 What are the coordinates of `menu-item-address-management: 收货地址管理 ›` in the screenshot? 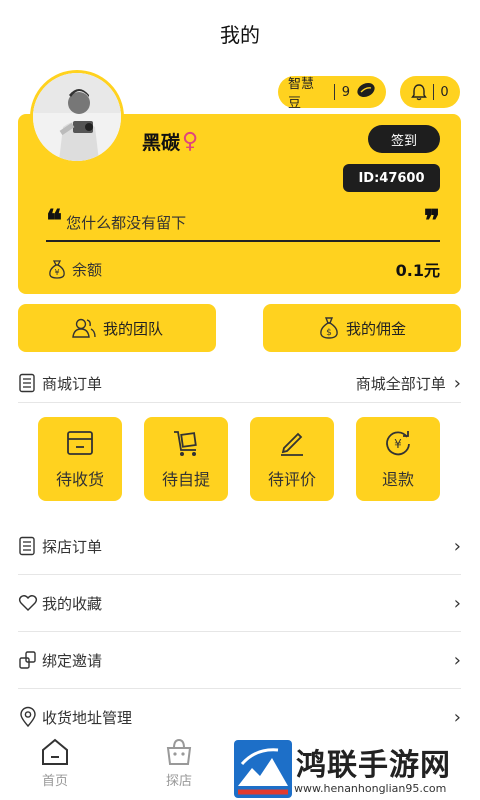 It's located at (239, 717).